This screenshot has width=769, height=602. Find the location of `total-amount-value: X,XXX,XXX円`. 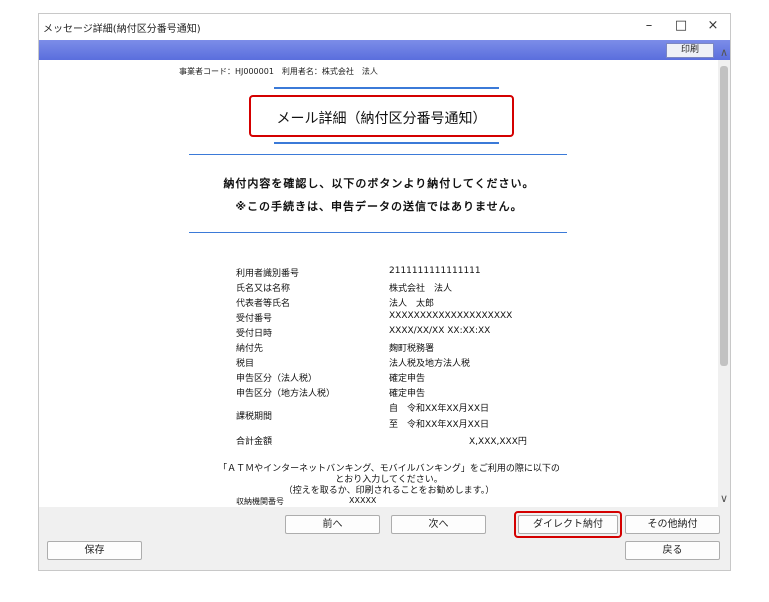

total-amount-value: X,XXX,XXX円 is located at coordinates (498, 442).